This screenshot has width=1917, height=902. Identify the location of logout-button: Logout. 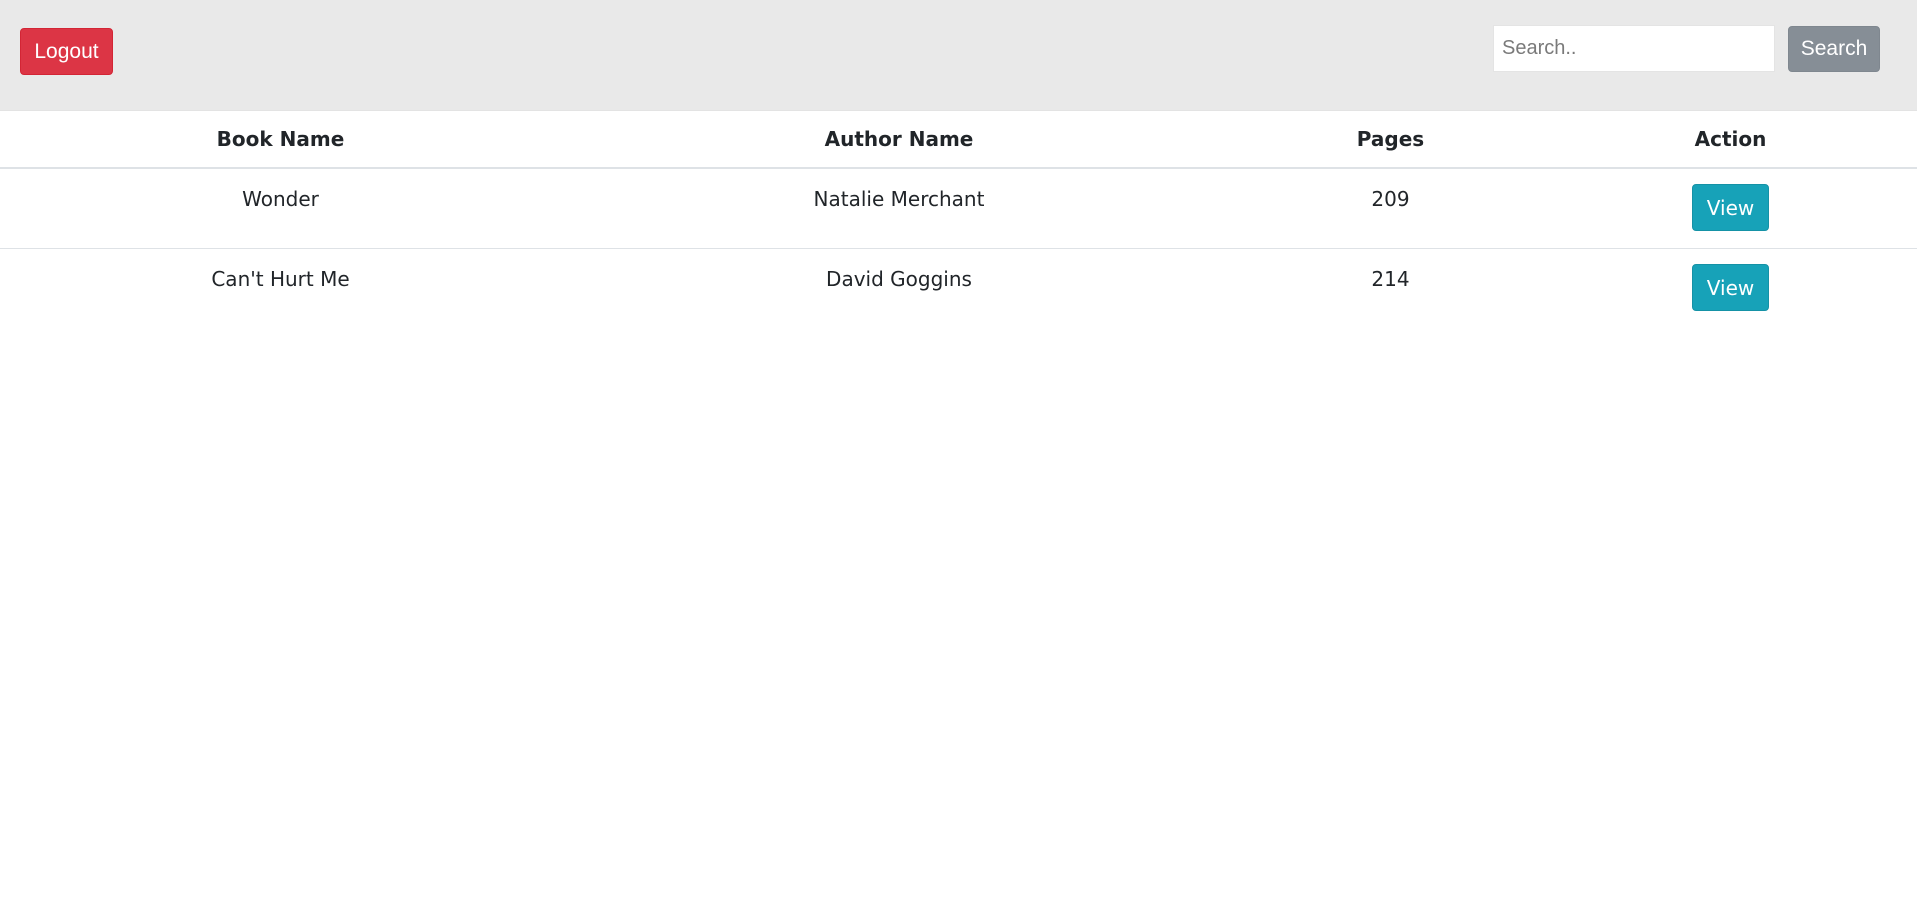
(66, 51).